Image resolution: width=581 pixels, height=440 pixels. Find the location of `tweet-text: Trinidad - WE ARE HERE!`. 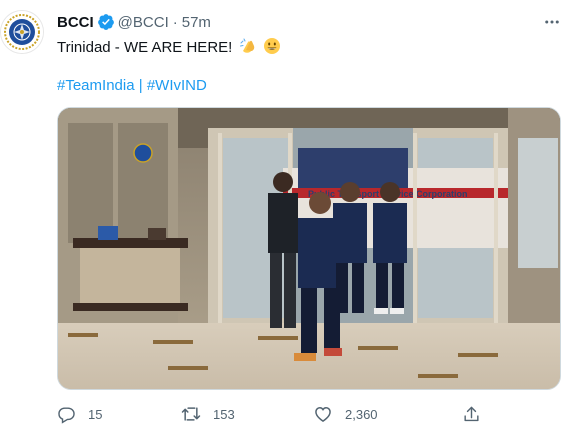

tweet-text: Trinidad - WE ARE HERE! is located at coordinates (169, 47).